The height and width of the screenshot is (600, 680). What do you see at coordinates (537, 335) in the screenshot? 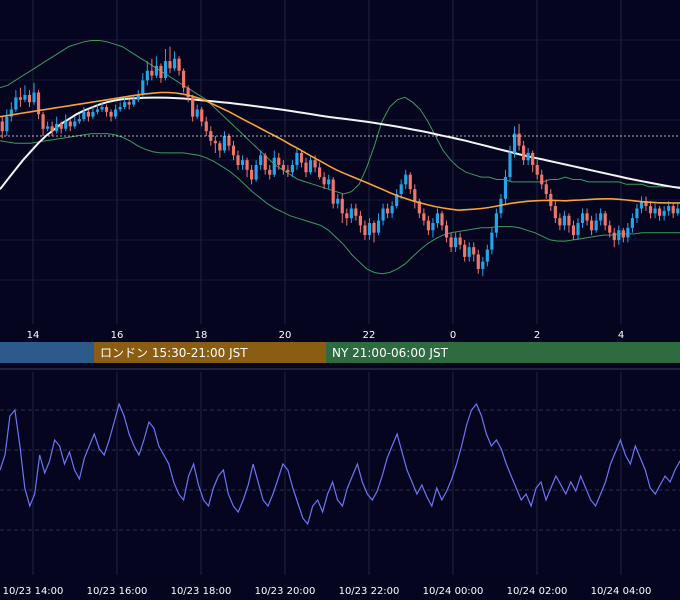
I see `main-x-tick-label: 2` at bounding box center [537, 335].